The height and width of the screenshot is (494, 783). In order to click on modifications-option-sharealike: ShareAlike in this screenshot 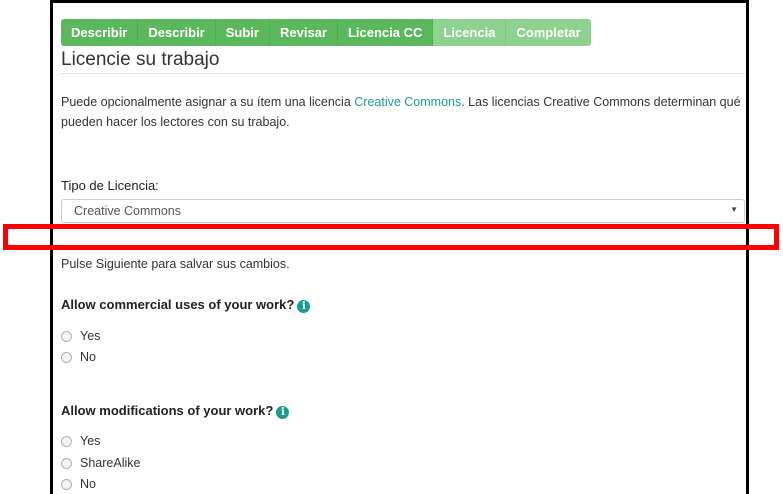, I will do `click(100, 463)`.